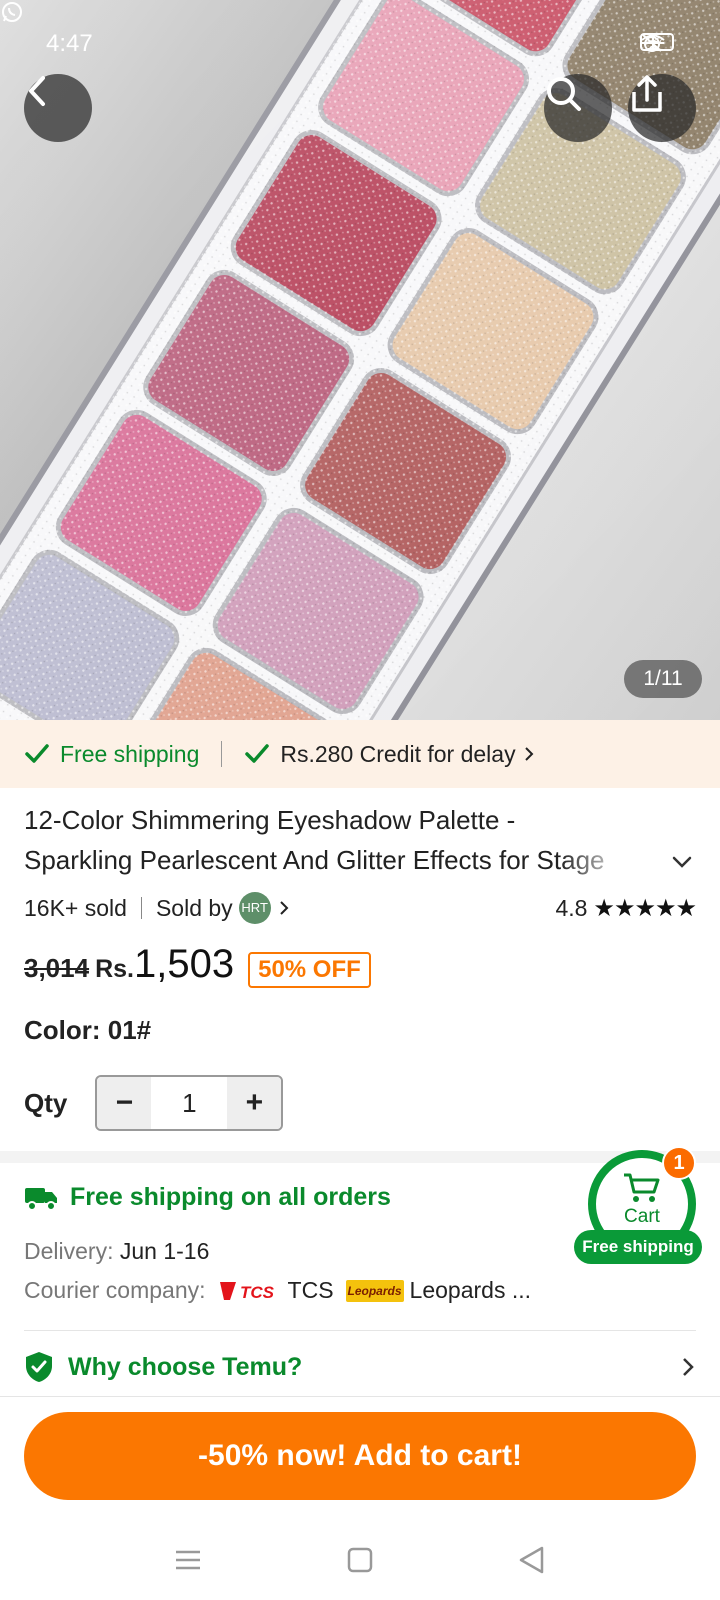 This screenshot has height=1600, width=720. I want to click on quantity-stepper: − 1 +, so click(189, 1103).